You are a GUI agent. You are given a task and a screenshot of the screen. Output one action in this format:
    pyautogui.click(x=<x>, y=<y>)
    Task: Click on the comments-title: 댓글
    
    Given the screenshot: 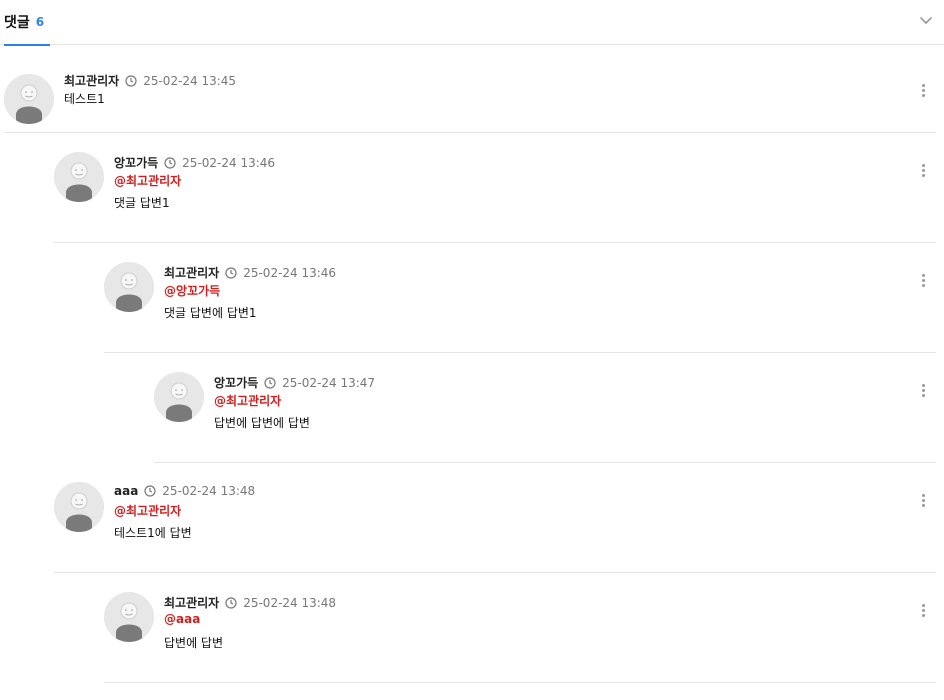 What is the action you would take?
    pyautogui.click(x=17, y=23)
    